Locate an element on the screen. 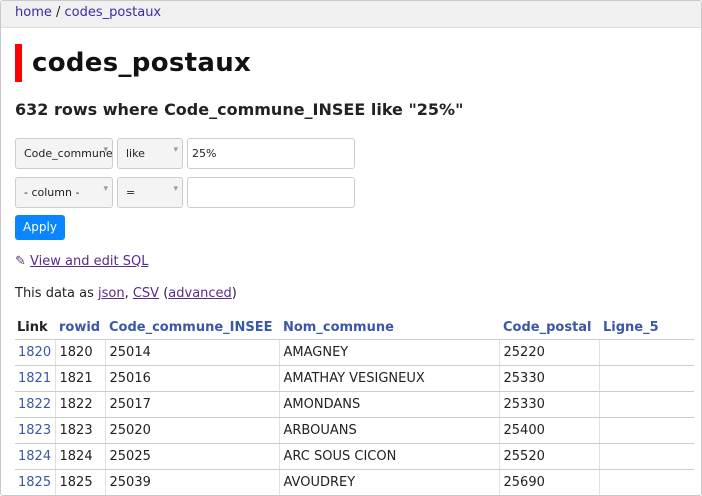  cell-code-commune-insee: 25016 is located at coordinates (192, 378).